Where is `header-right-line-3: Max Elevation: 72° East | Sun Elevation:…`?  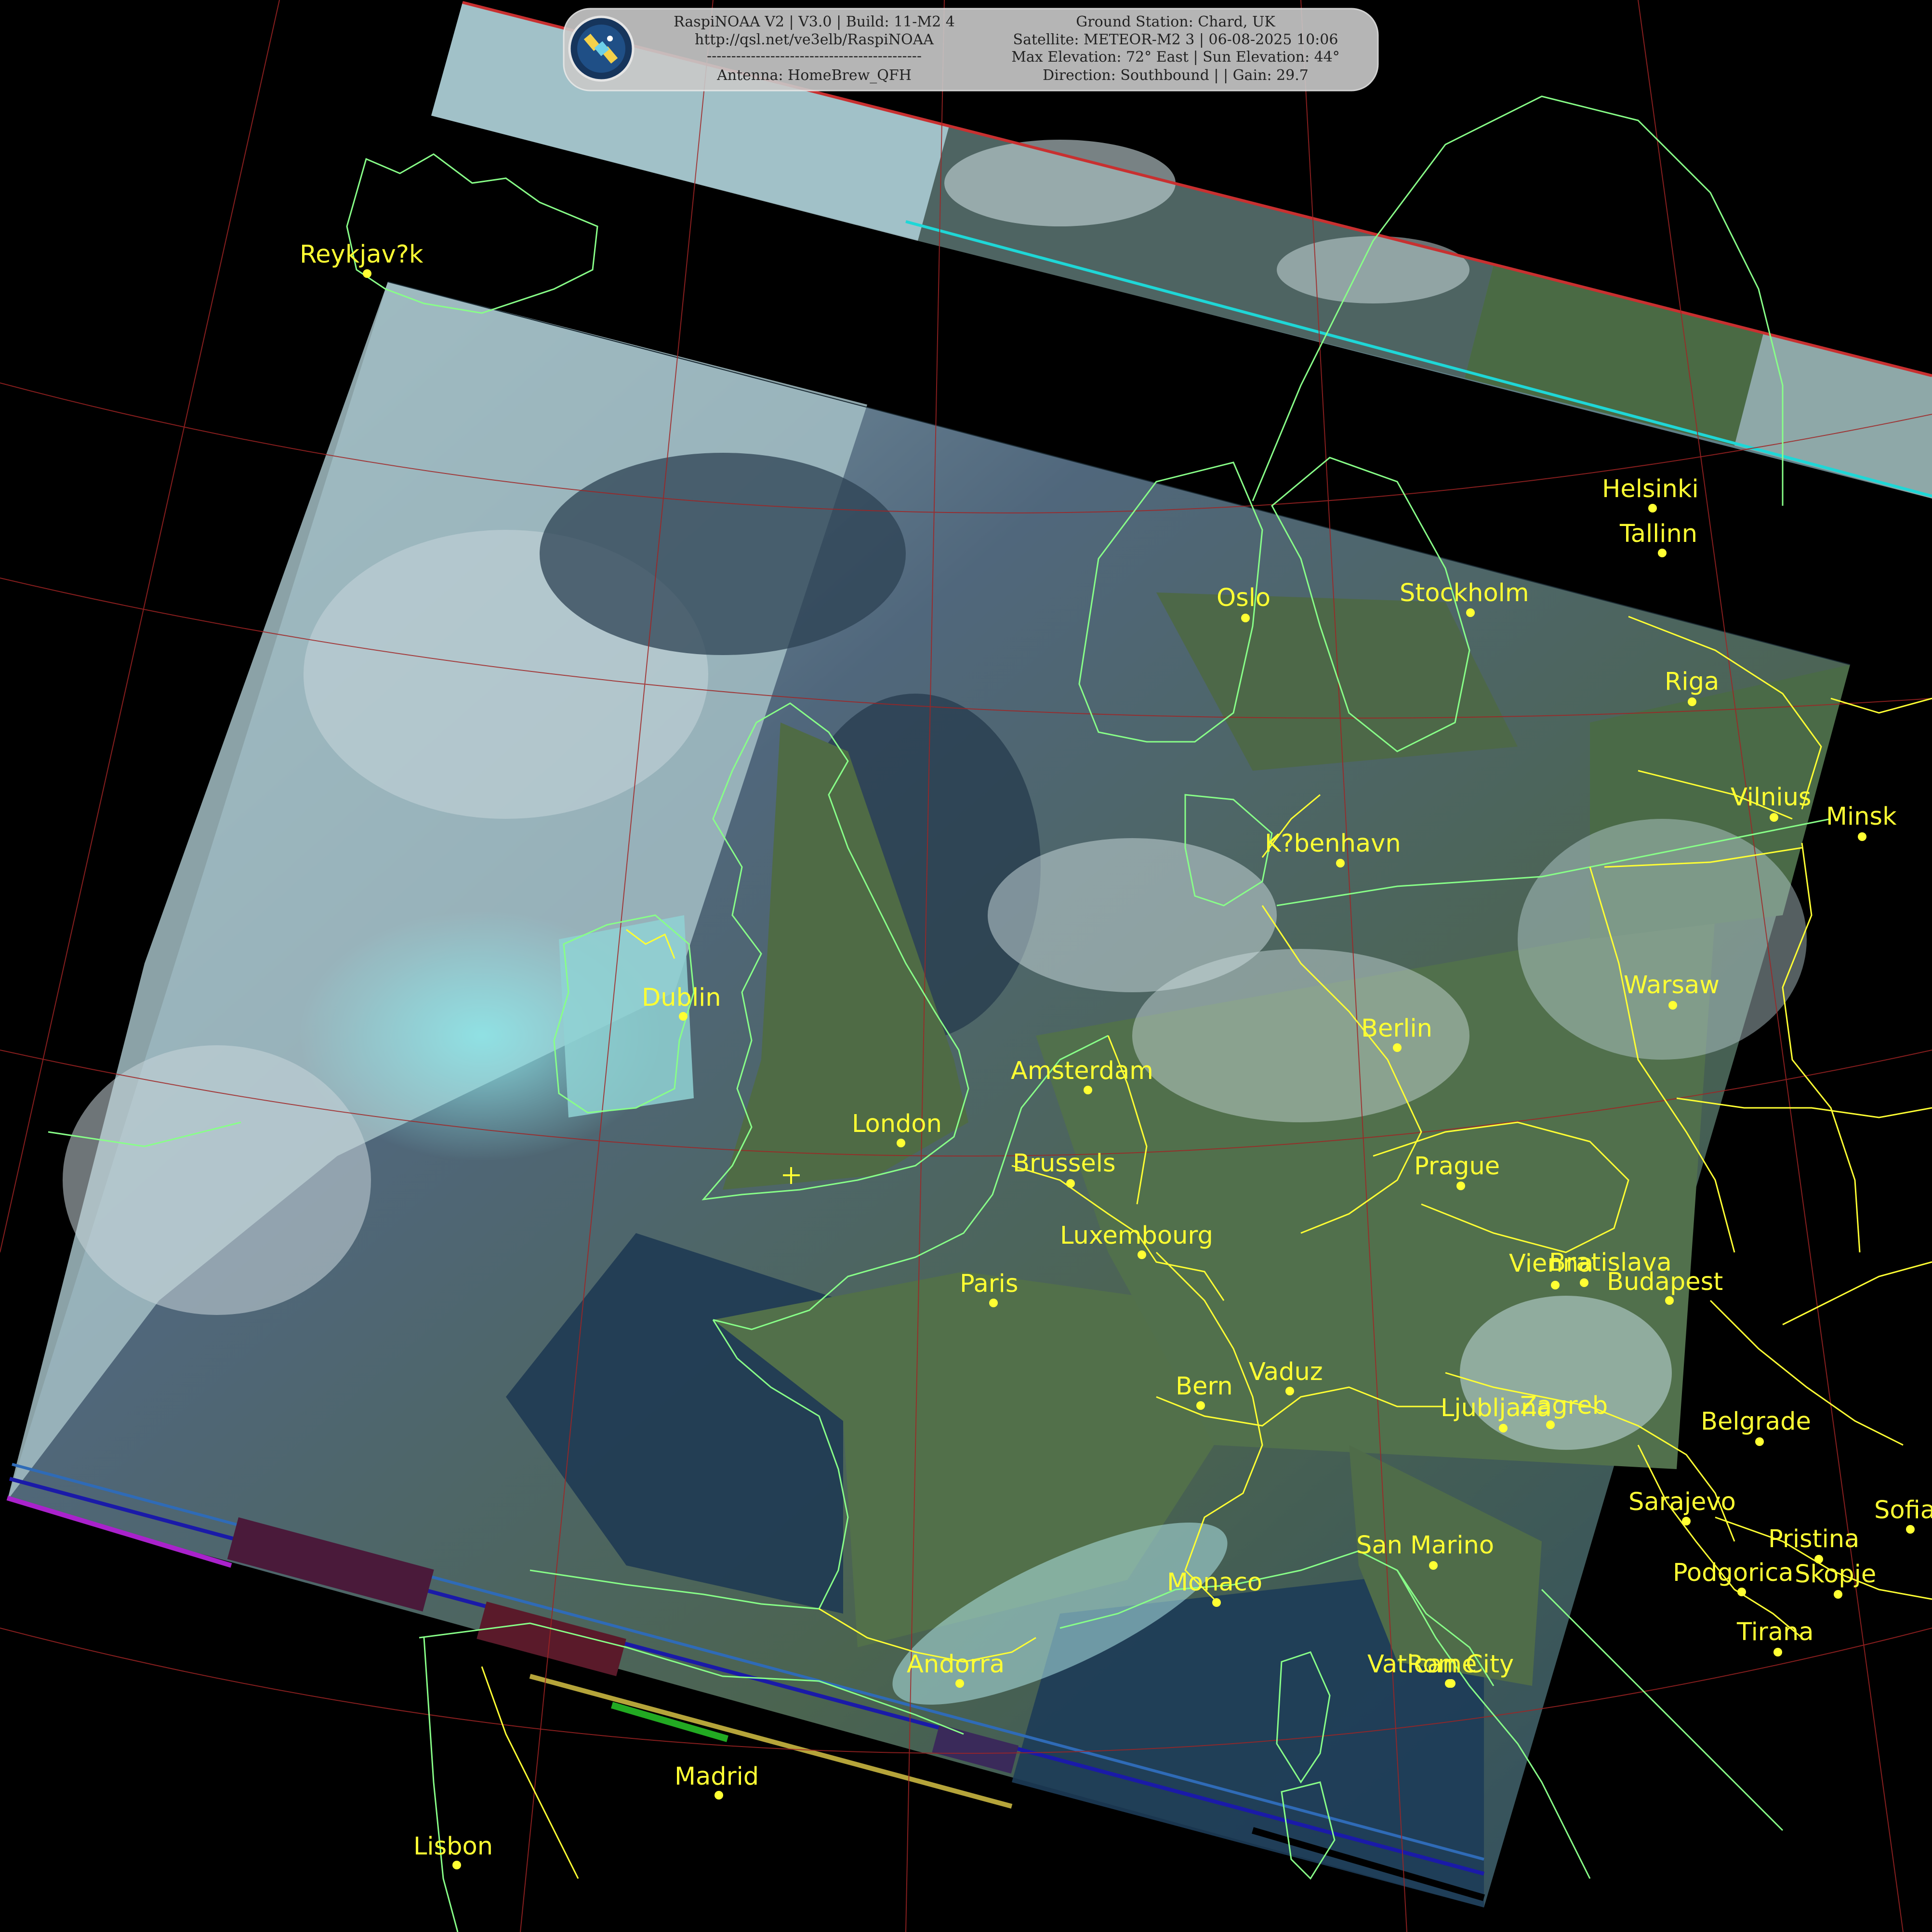
header-right-line-3: Max Elevation: 72° East | Sun Elevation:… is located at coordinates (1175, 57).